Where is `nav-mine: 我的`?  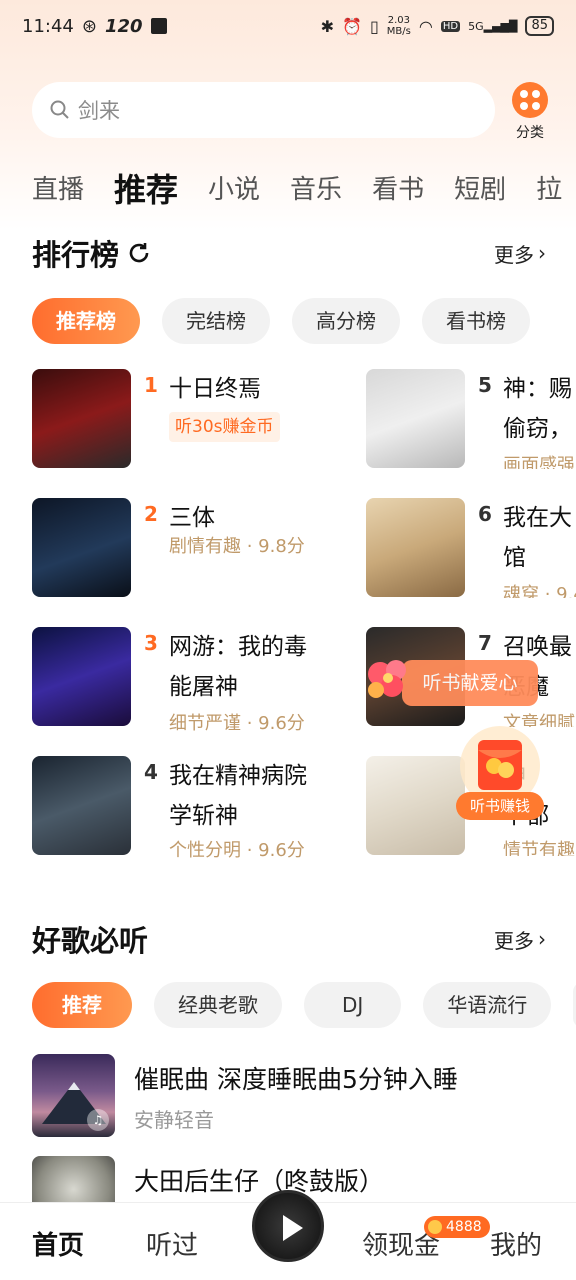 nav-mine: 我的 is located at coordinates (516, 1243).